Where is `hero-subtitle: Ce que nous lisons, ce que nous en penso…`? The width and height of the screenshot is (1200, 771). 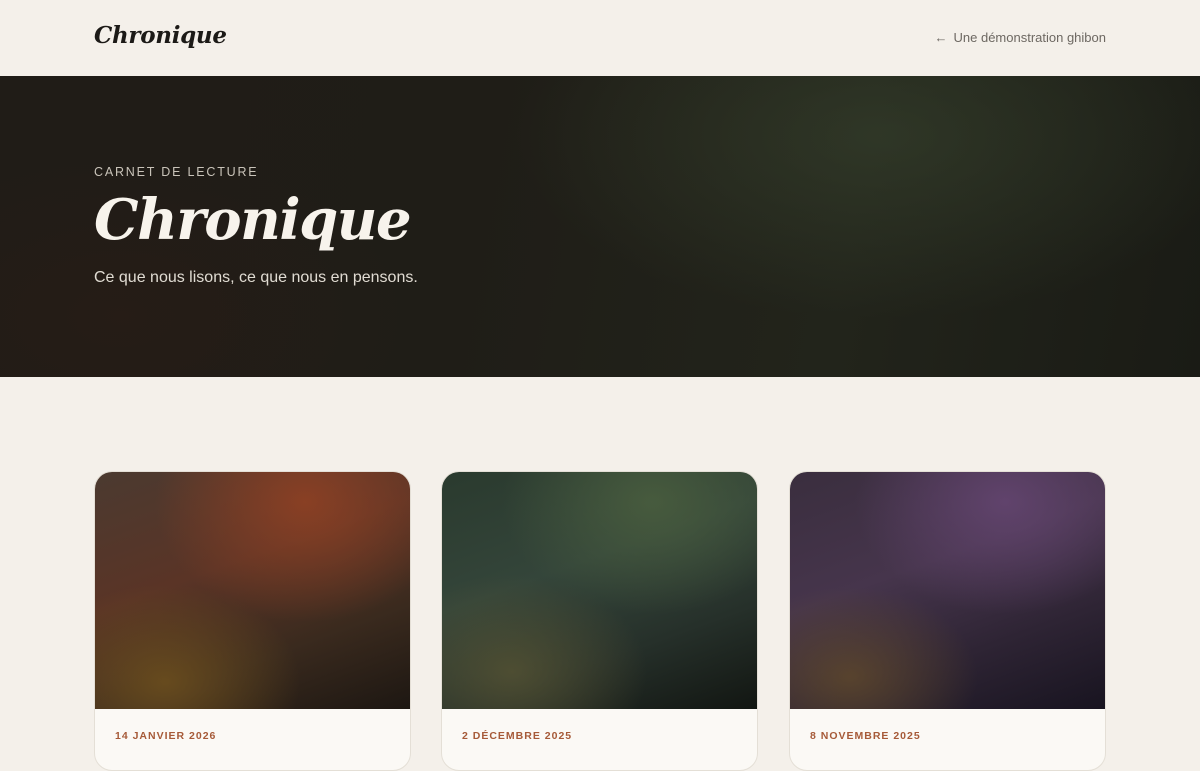 hero-subtitle: Ce que nous lisons, ce que nous en penso… is located at coordinates (256, 277).